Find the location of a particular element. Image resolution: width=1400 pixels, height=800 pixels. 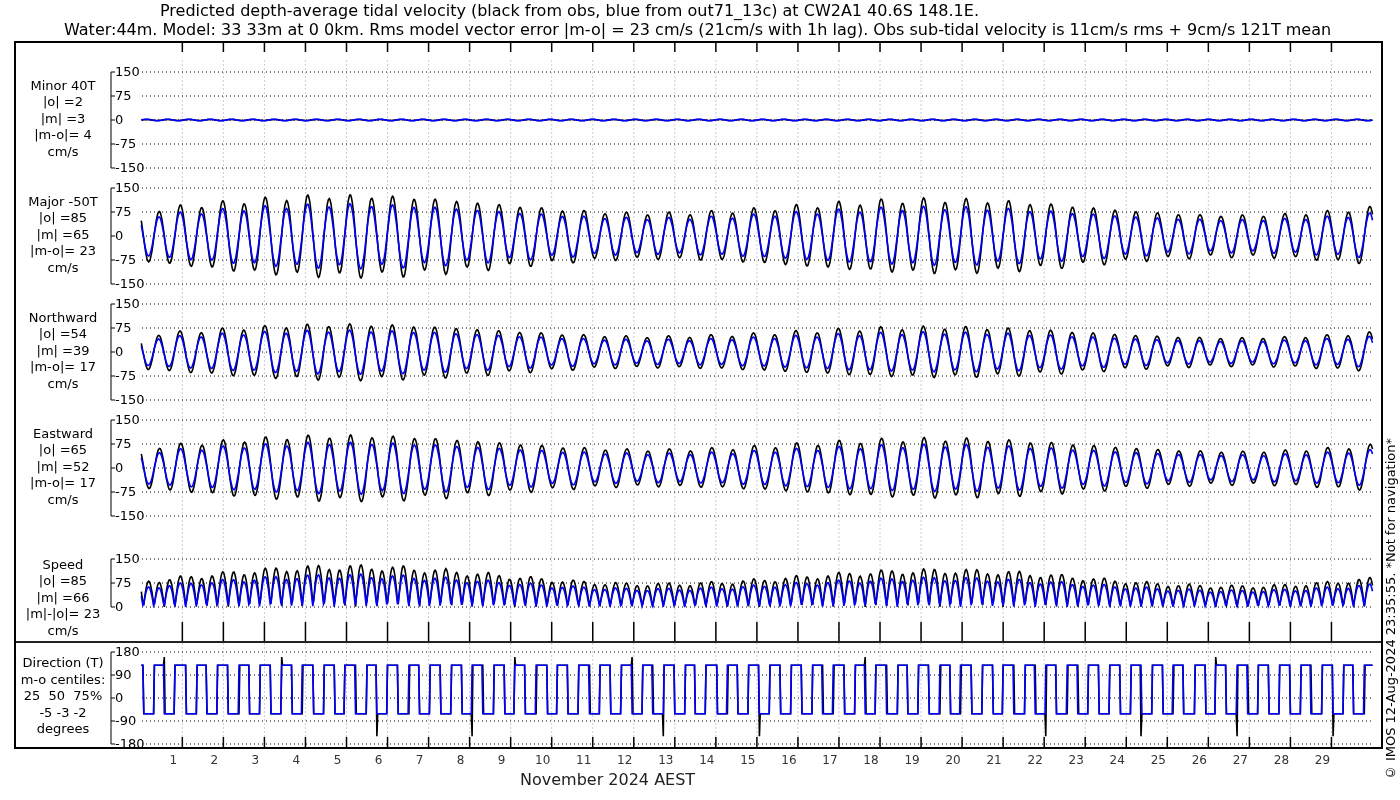

axis-tick-label: 24 is located at coordinates (1117, 760).